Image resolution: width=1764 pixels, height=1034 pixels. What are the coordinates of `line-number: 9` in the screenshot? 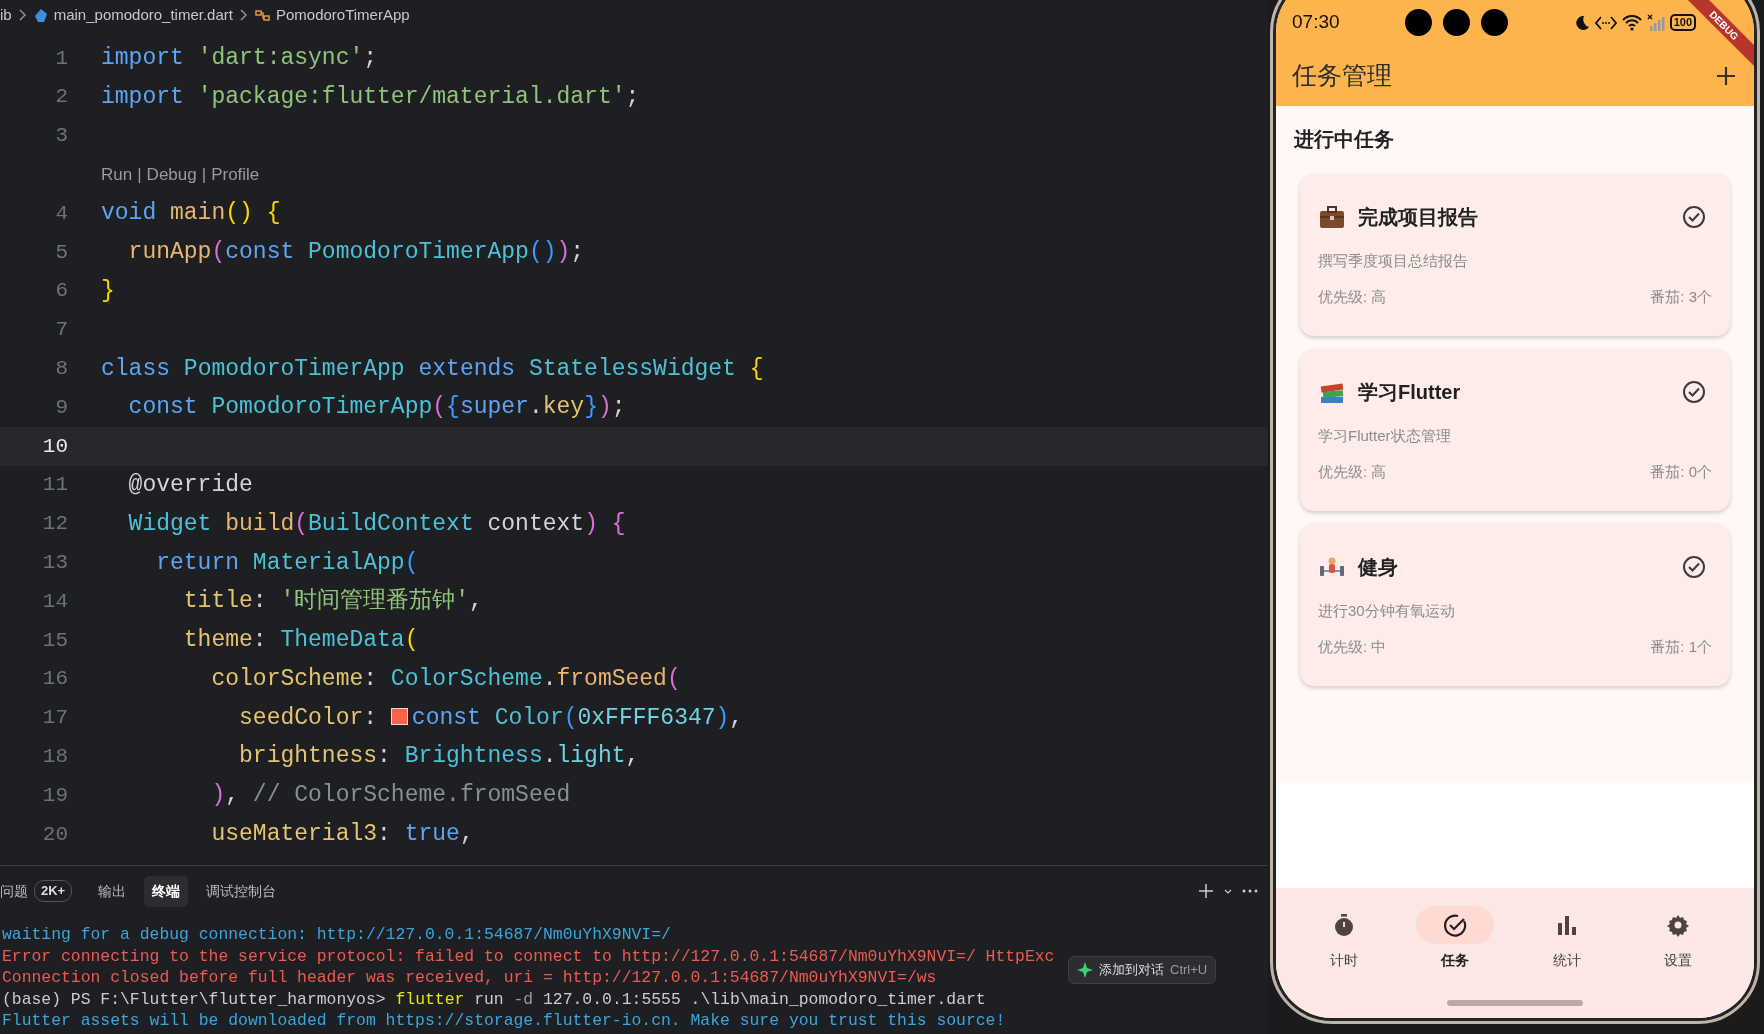 It's located at (61, 407).